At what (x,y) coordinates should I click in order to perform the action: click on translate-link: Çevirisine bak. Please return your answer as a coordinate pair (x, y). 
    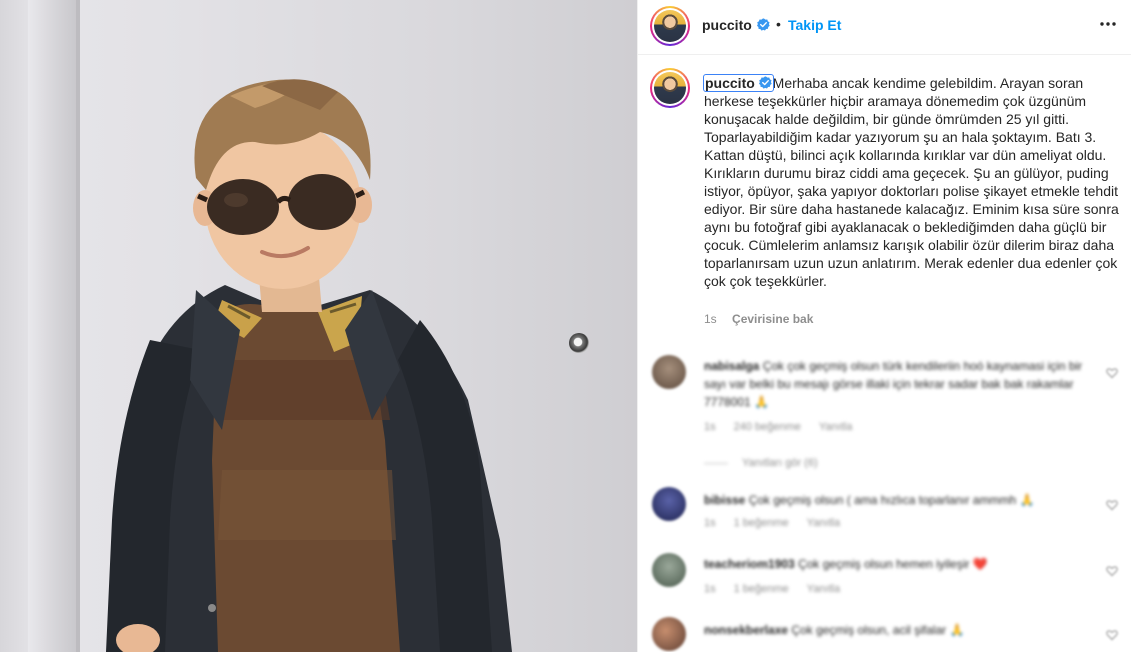
    Looking at the image, I should click on (772, 319).